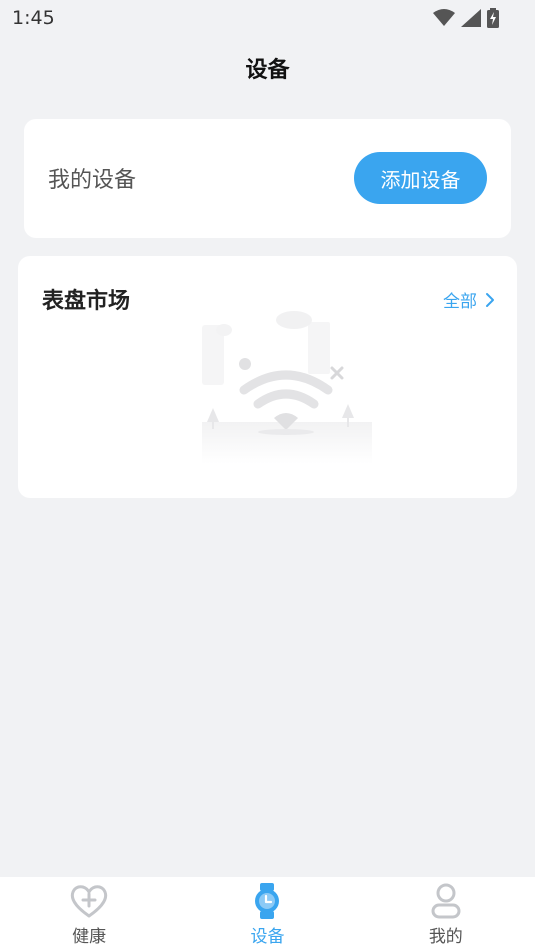 The width and height of the screenshot is (535, 951). What do you see at coordinates (267, 900) in the screenshot?
I see `watch-icon` at bounding box center [267, 900].